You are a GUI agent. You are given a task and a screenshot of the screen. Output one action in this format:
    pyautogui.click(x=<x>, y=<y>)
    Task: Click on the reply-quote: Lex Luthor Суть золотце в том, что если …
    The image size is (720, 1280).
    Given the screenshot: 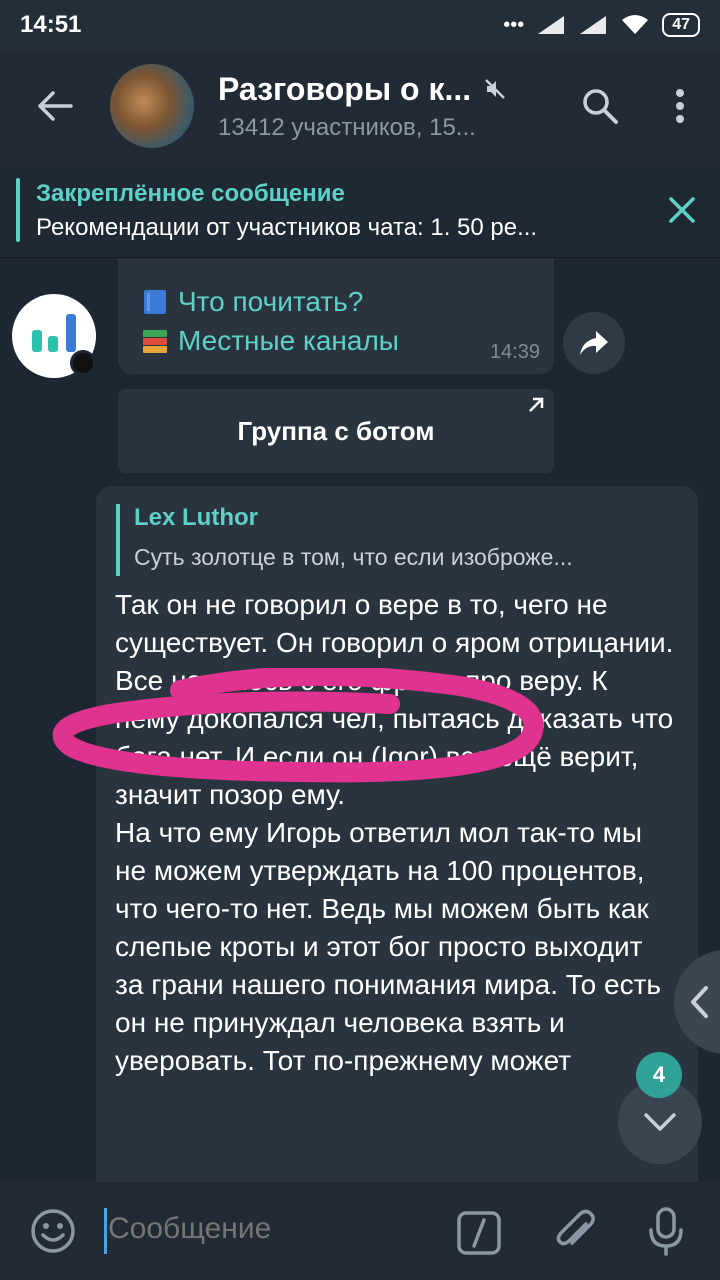 What is the action you would take?
    pyautogui.click(x=396, y=540)
    